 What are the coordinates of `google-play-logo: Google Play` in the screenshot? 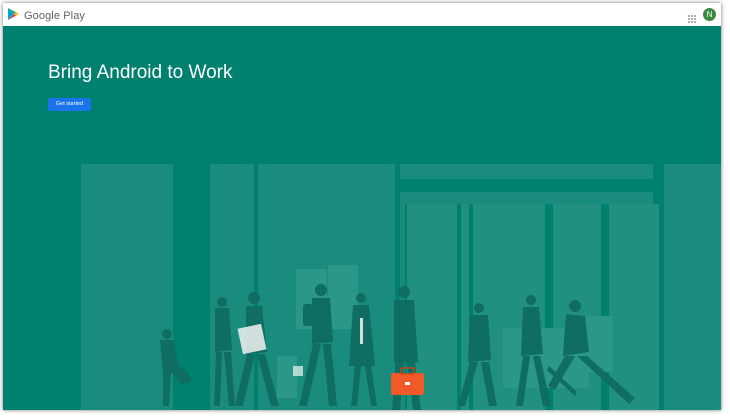 It's located at (46, 16).